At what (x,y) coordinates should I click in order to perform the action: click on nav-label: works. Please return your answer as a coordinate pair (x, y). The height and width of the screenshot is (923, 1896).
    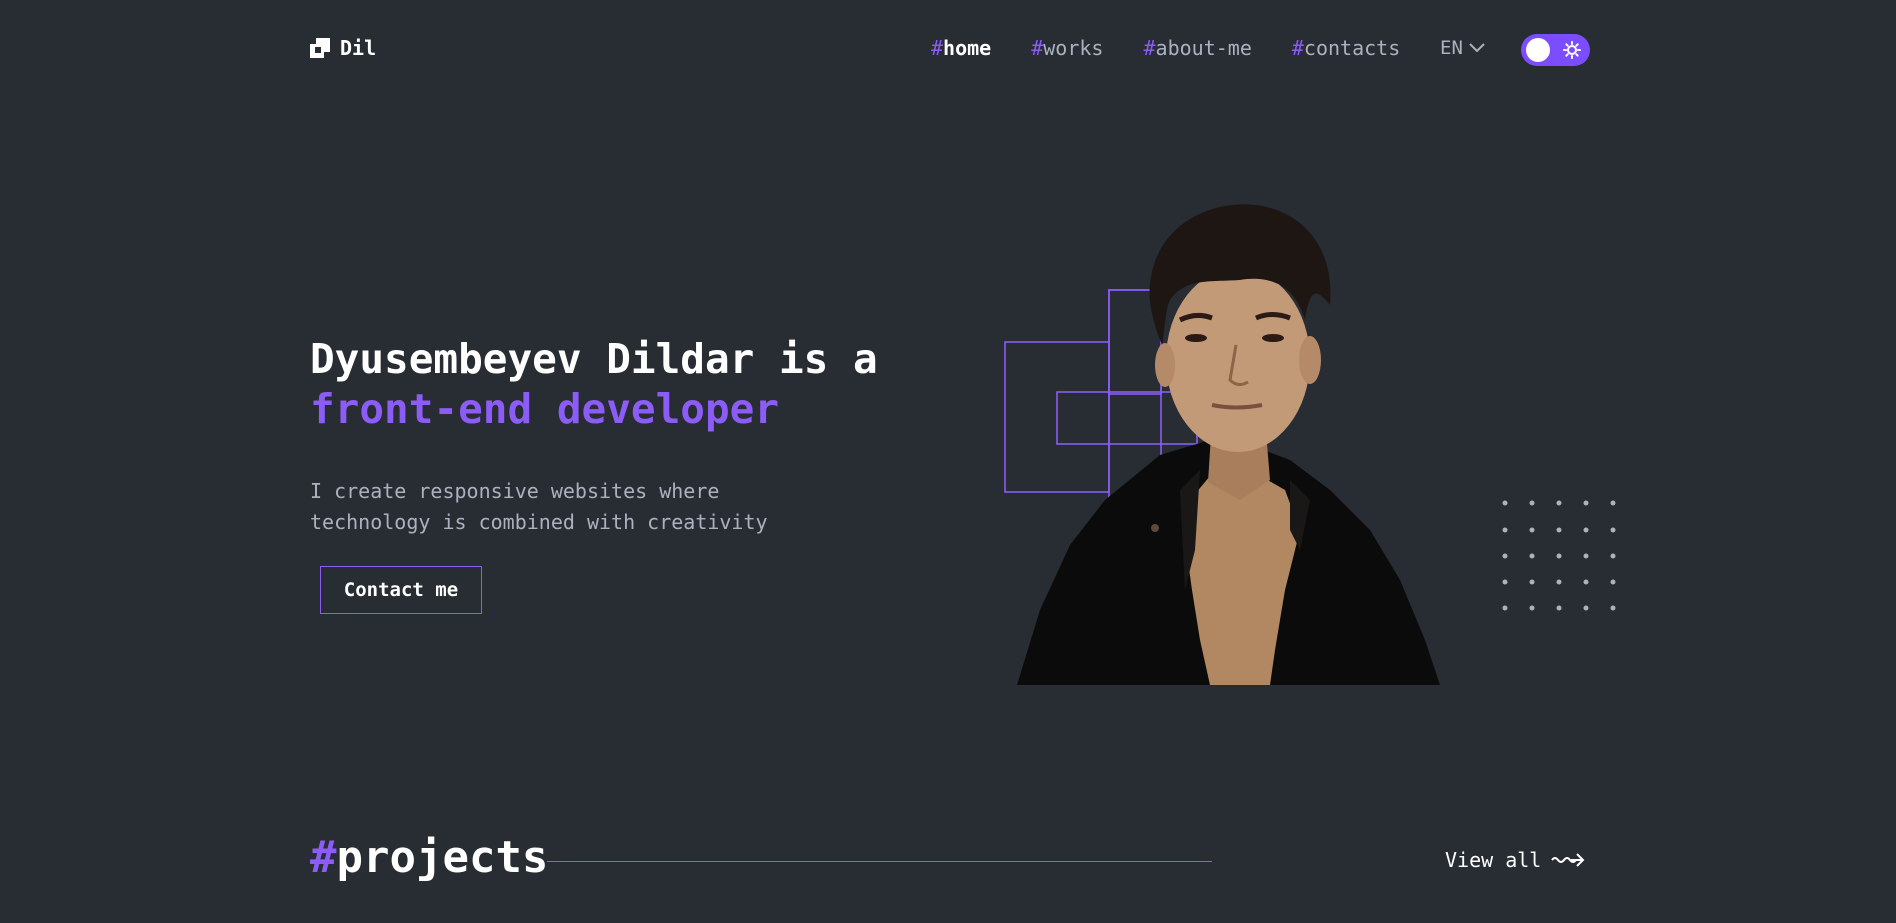
    Looking at the image, I should click on (1073, 48).